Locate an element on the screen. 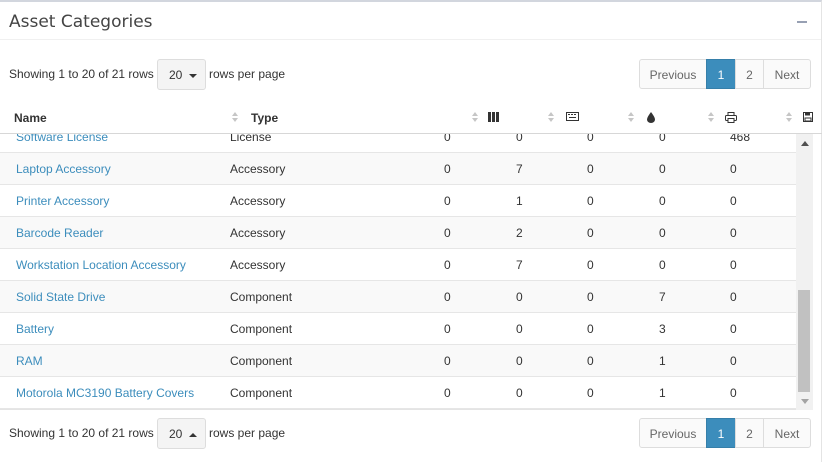 This screenshot has height=462, width=823. table-row: Battery Component 0 0 0 3 0 is located at coordinates (398, 329).